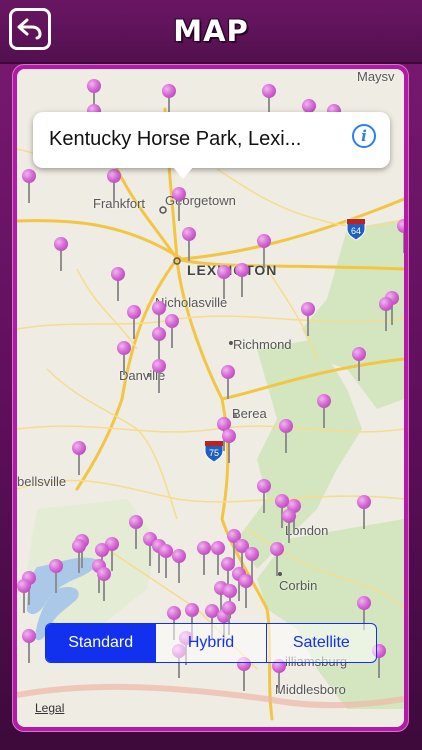 The image size is (422, 750). I want to click on page-title: MAP, so click(211, 31).